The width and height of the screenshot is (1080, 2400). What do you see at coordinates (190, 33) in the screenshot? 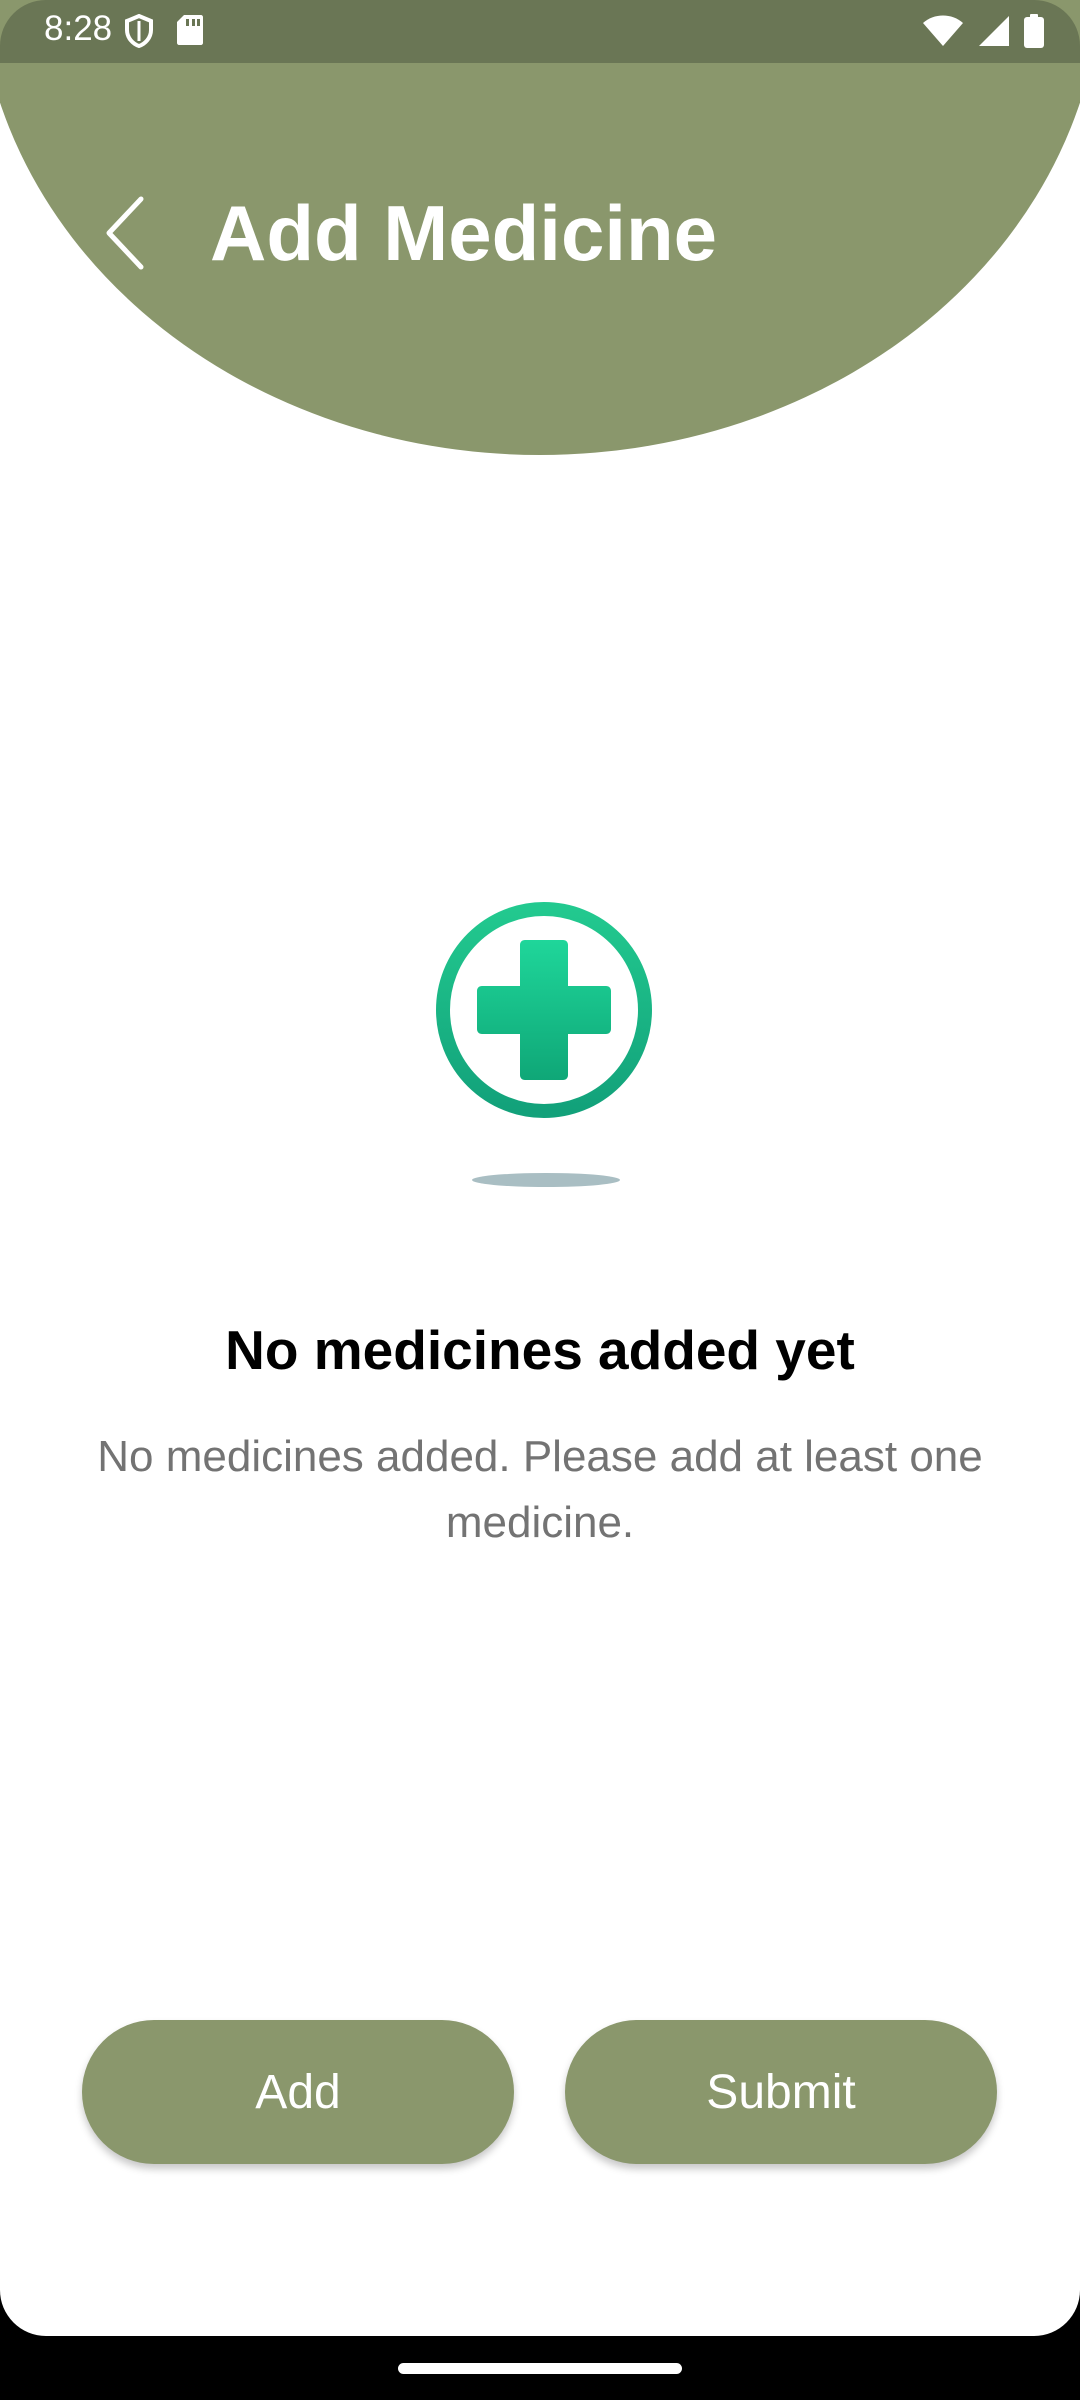
I see `sd-card-icon` at bounding box center [190, 33].